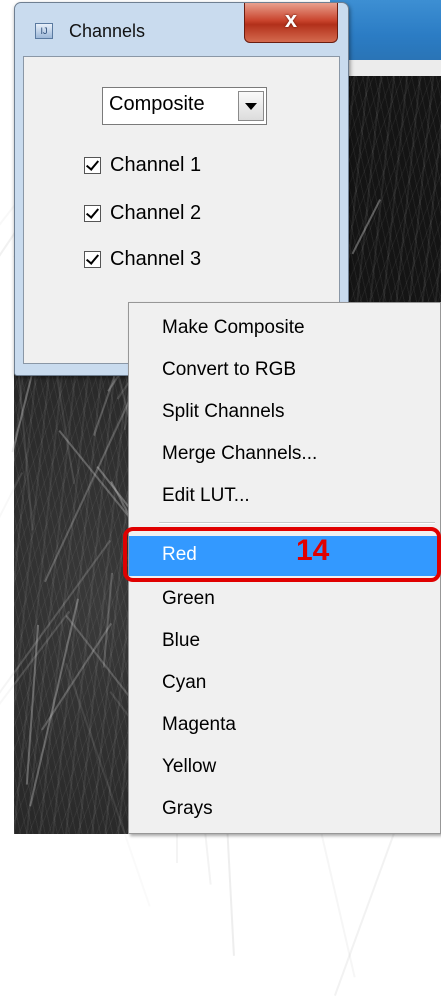 This screenshot has height=996, width=441. Describe the element at coordinates (284, 768) in the screenshot. I see `menu-item-yellow: Yellow` at that location.